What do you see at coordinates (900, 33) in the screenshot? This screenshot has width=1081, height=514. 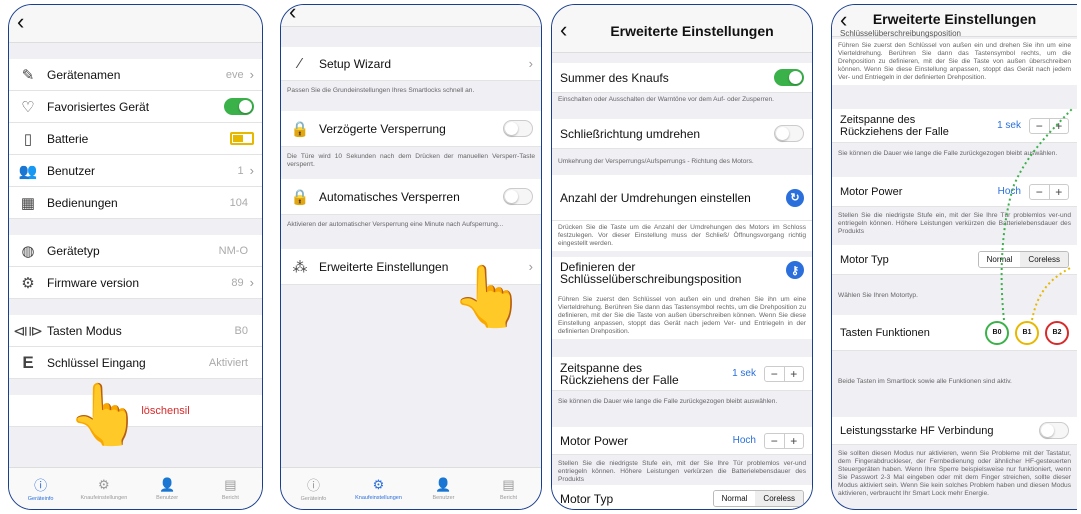 I see `row-label: Schlüsselüberschreibungsposition` at bounding box center [900, 33].